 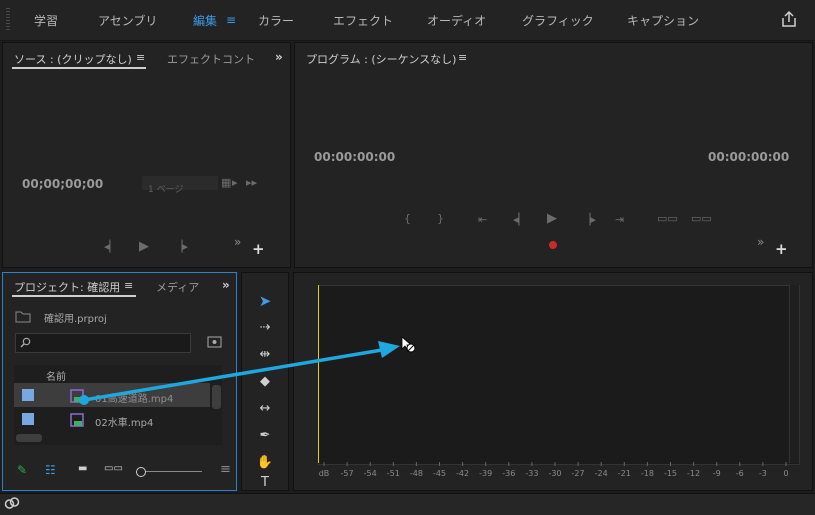 I want to click on program-add-button-icon: +, so click(x=781, y=249).